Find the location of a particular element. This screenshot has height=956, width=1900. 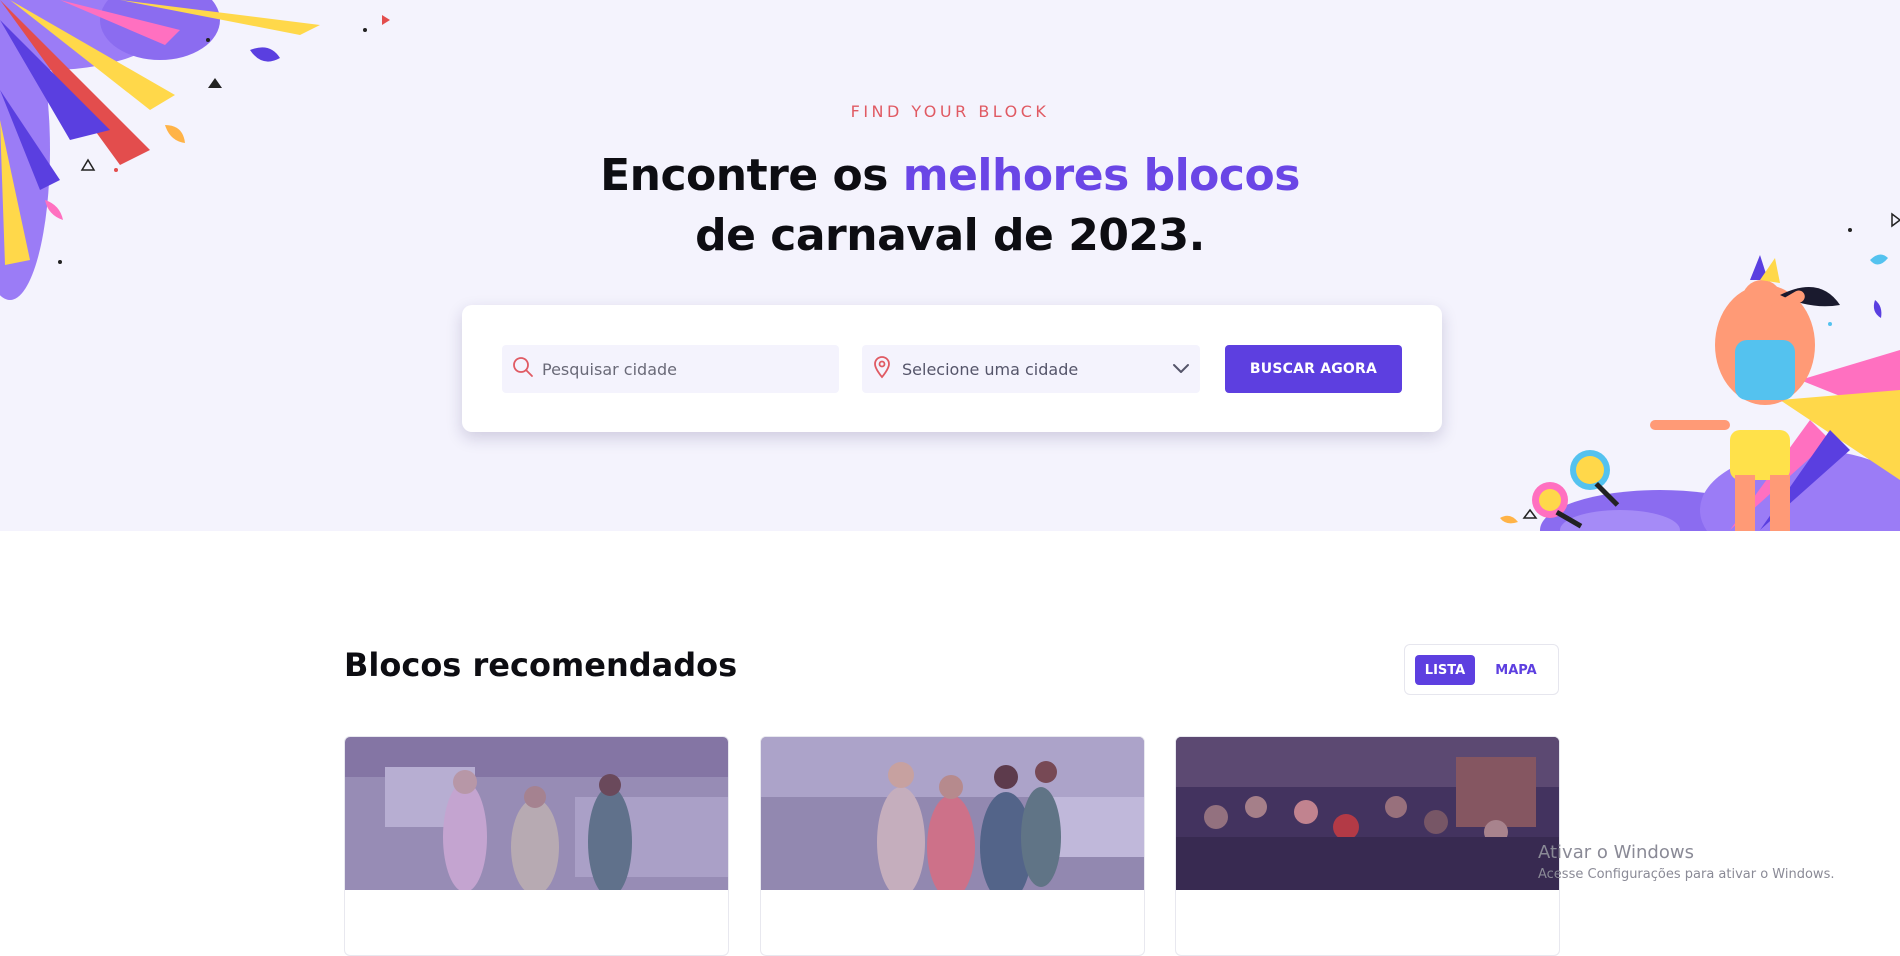

chevron-down-icon is located at coordinates (1181, 370).